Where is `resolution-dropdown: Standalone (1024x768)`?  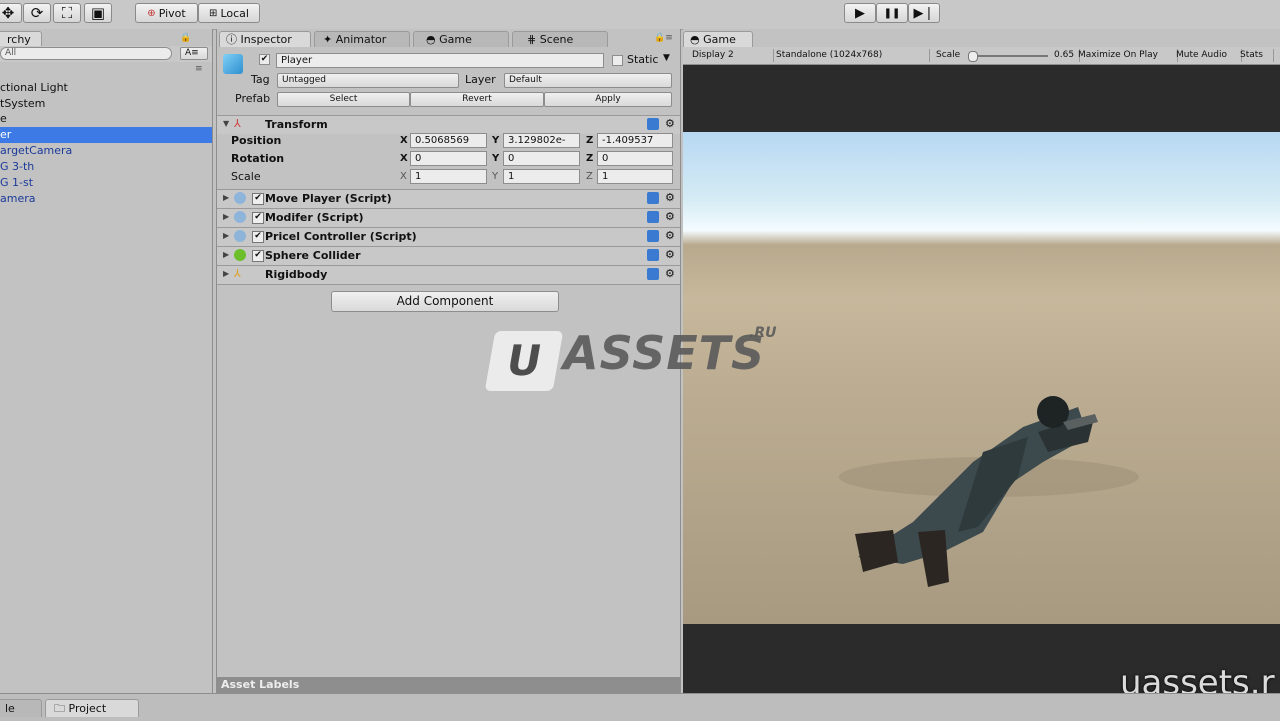
resolution-dropdown: Standalone (1024x768) is located at coordinates (851, 55).